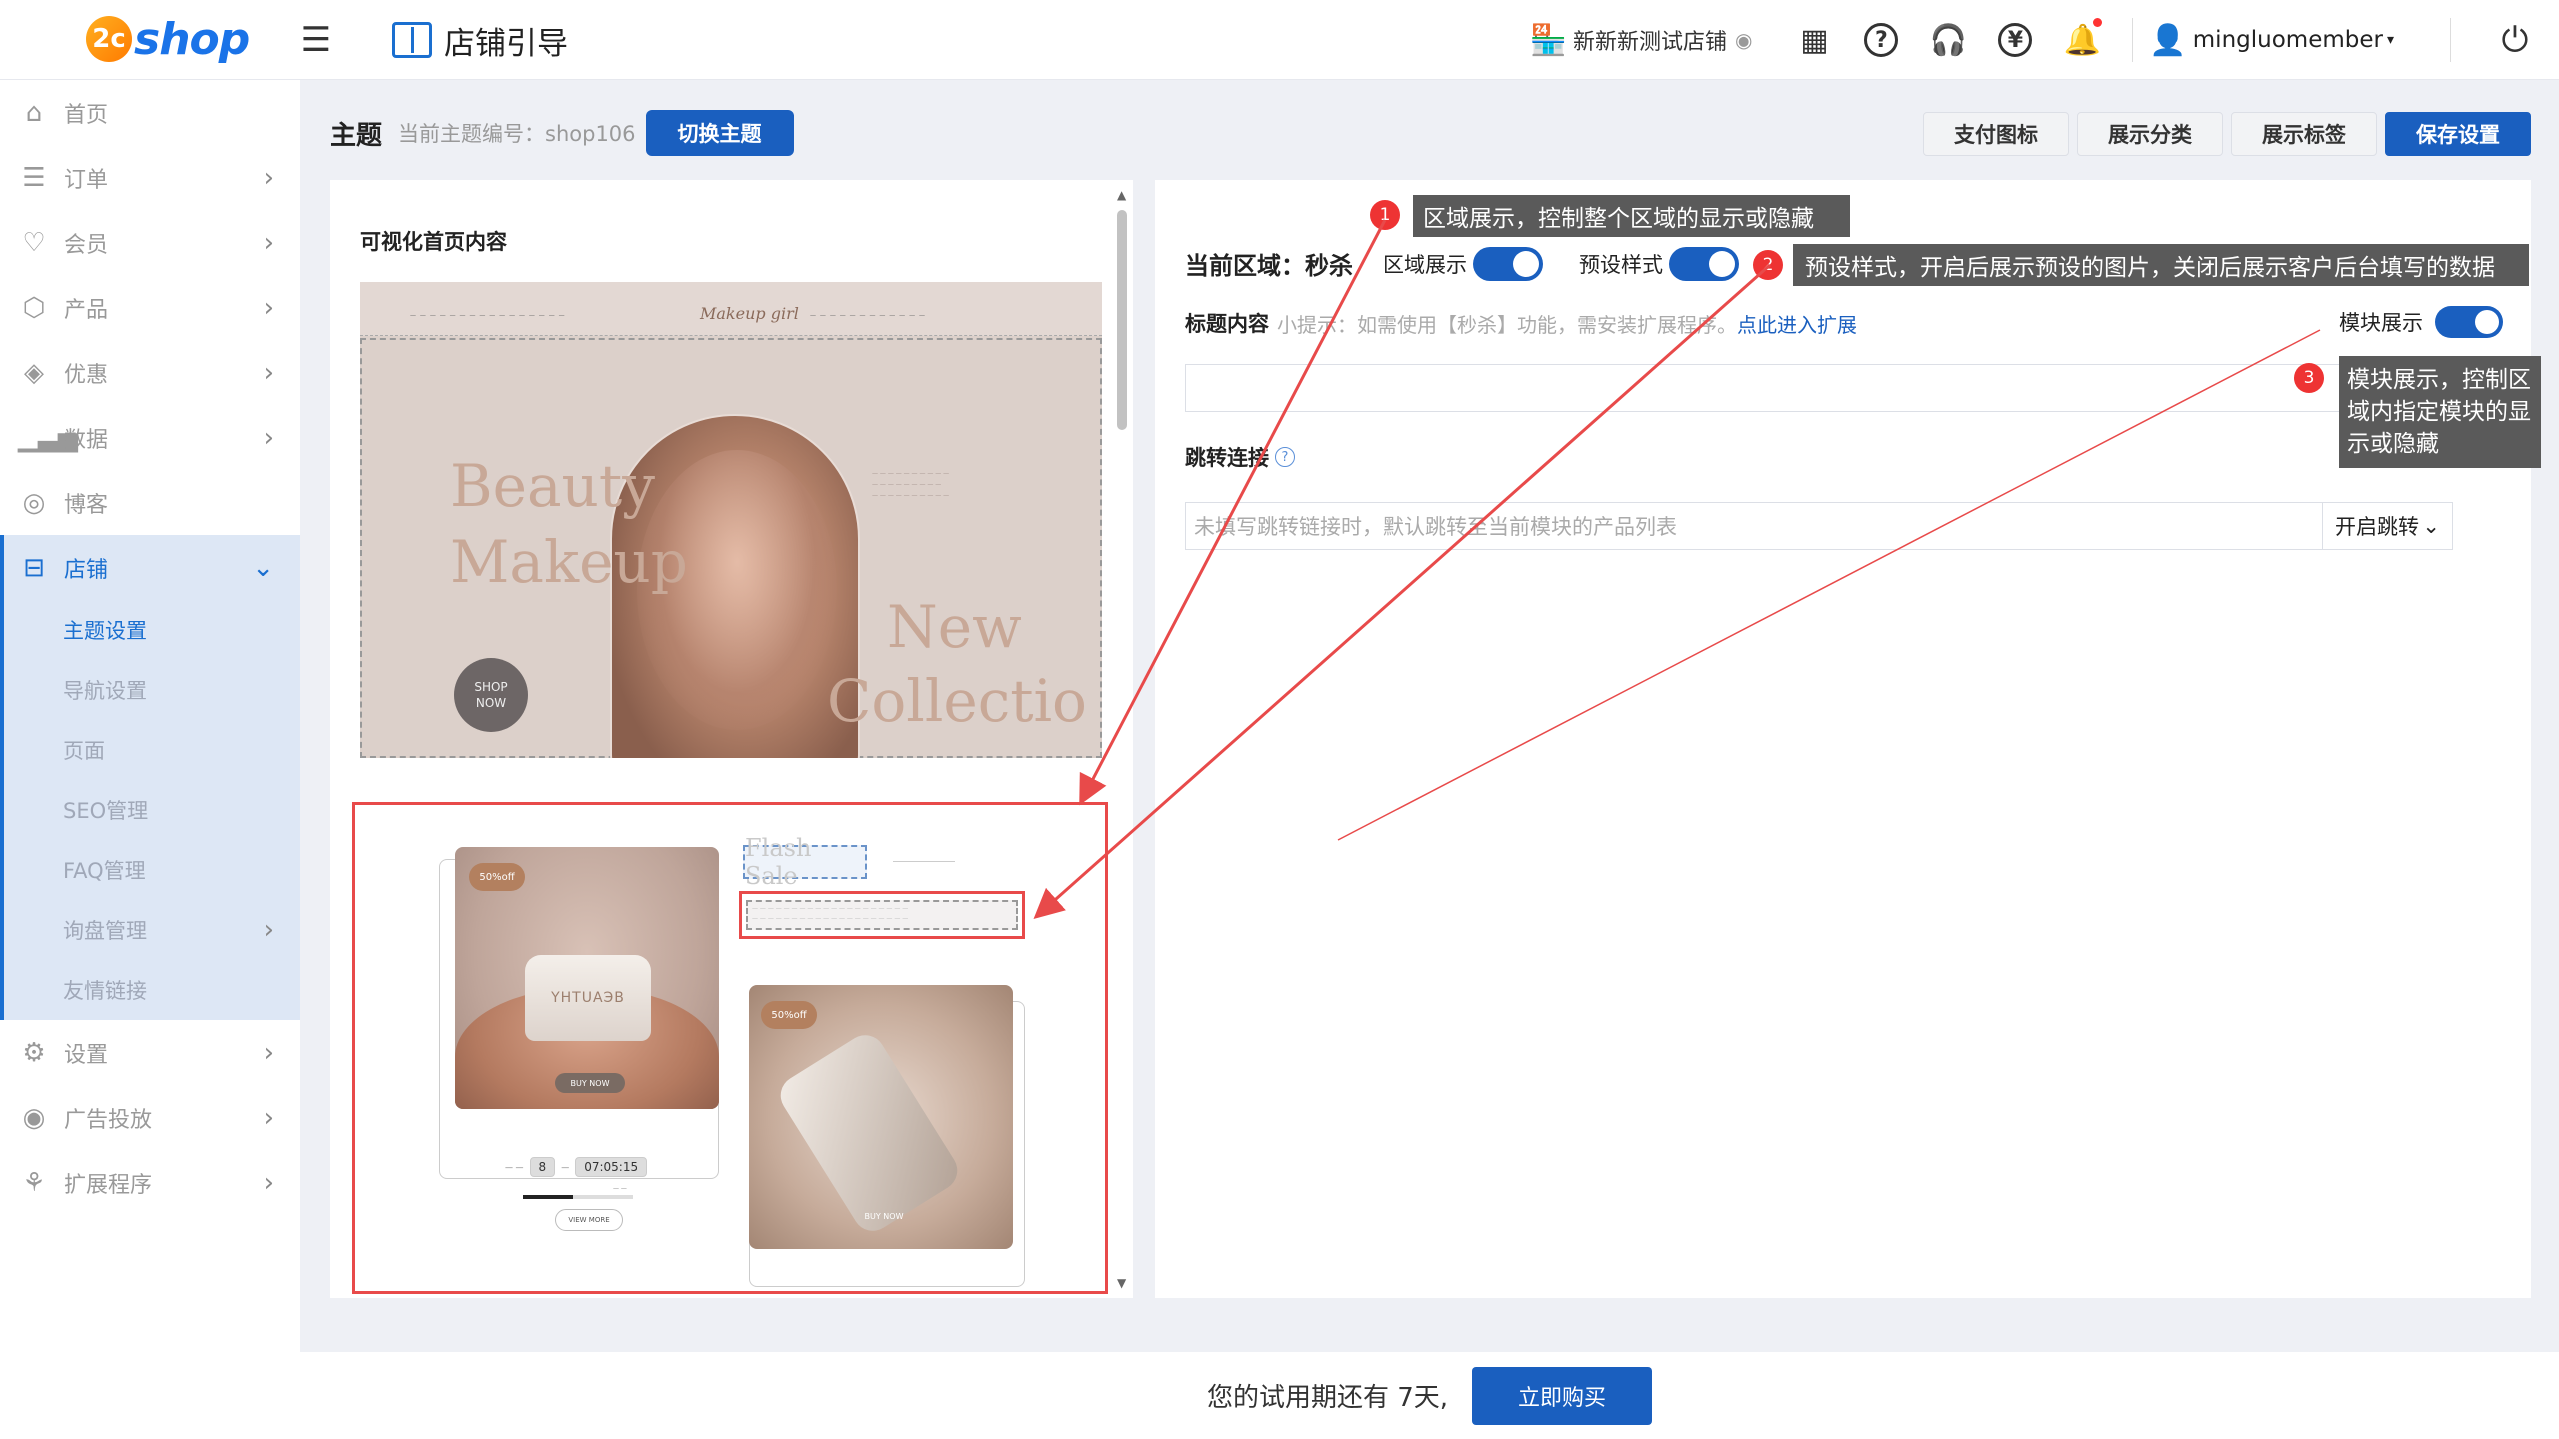  I want to click on sidebar-item-members: ♡ 会员 ›, so click(150, 242).